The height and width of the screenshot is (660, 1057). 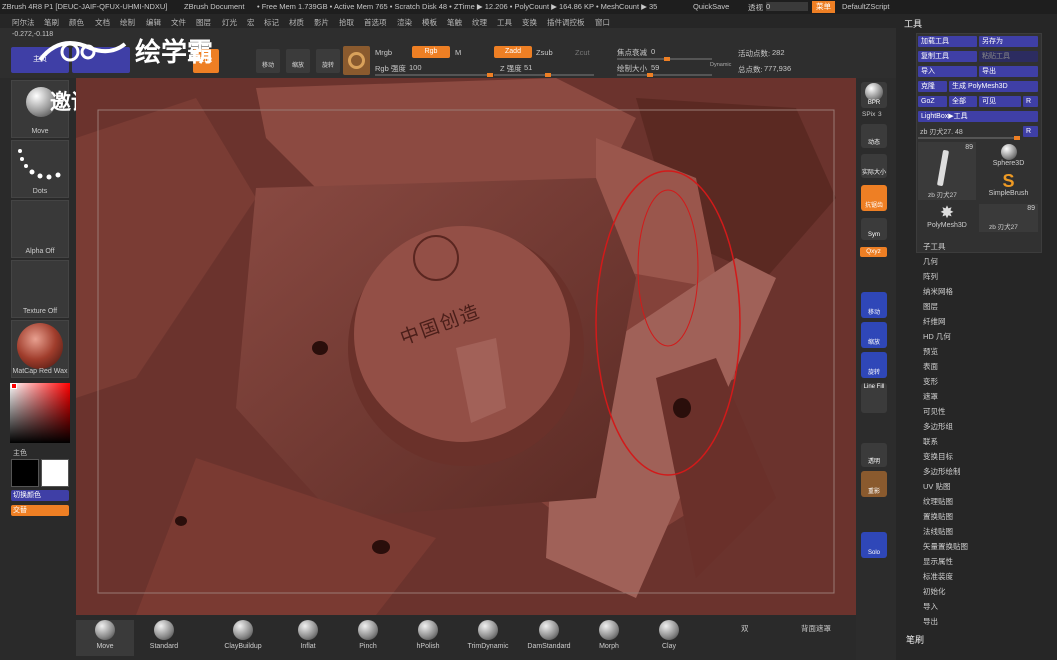 I want to click on menu-item: 拾取, so click(x=346, y=22).